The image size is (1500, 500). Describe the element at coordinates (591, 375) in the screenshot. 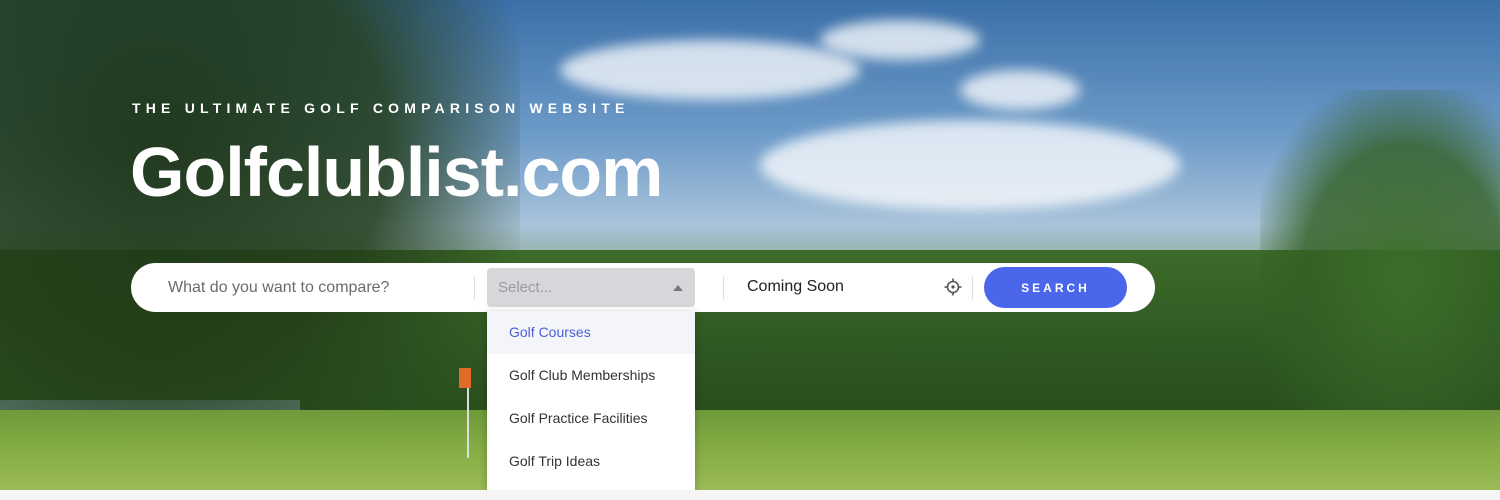

I see `dropdown-option-golf-club-memberships: Golf Club Memberships` at that location.